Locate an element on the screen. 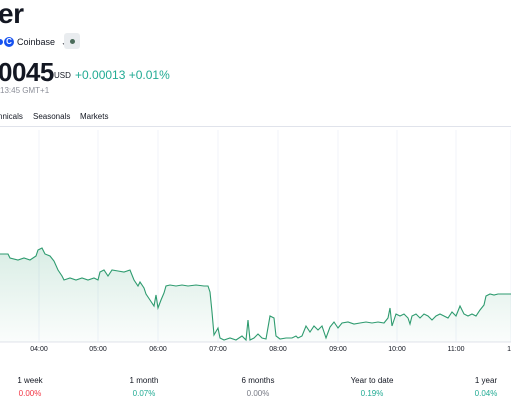 The height and width of the screenshot is (400, 511). market-status-button is located at coordinates (72, 41).